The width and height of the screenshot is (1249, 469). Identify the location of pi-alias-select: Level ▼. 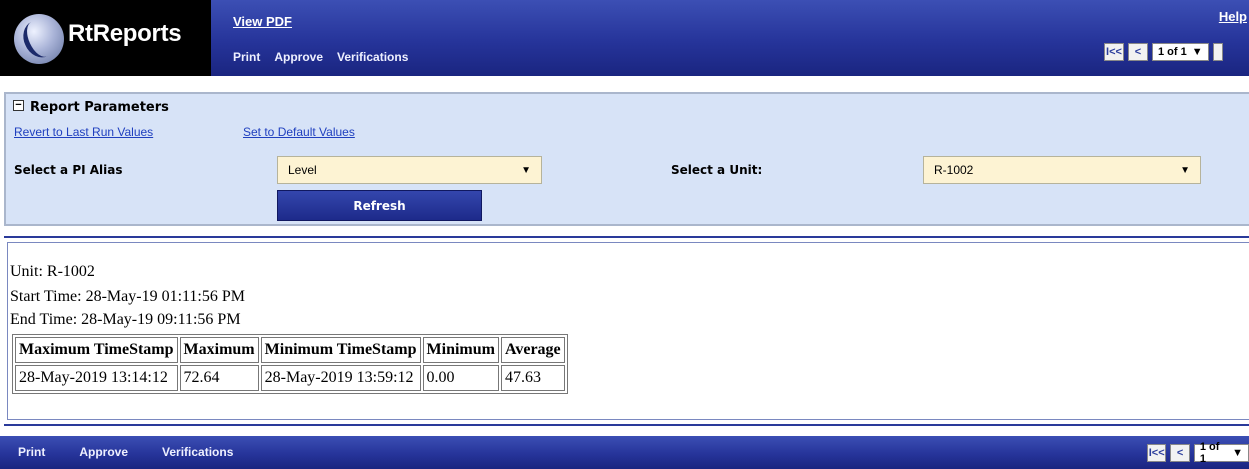
(409, 170).